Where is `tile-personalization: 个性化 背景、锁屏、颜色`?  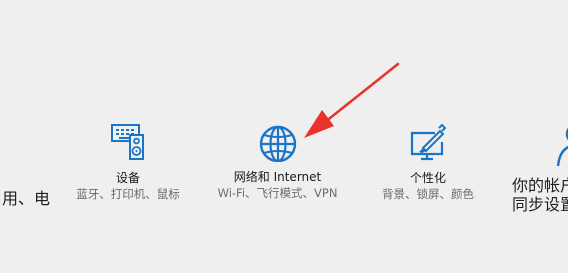 tile-personalization: 个性化 背景、锁屏、颜色 is located at coordinates (428, 162).